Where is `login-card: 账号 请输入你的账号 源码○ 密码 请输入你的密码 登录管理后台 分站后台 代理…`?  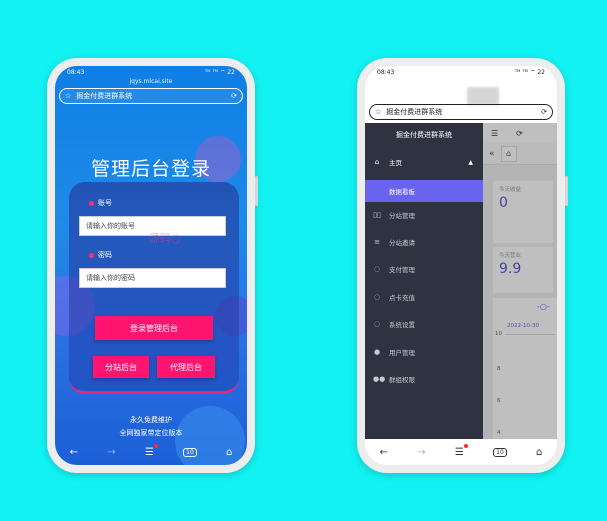 login-card: 账号 请输入你的账号 源码○ 密码 请输入你的密码 登录管理后台 分站后台 代理… is located at coordinates (154, 288).